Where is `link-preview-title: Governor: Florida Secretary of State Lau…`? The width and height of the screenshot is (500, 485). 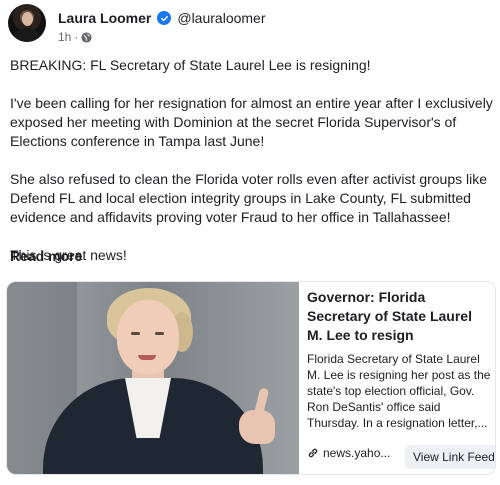
link-preview-title: Governor: Florida Secretary of State Lau… is located at coordinates (399, 316).